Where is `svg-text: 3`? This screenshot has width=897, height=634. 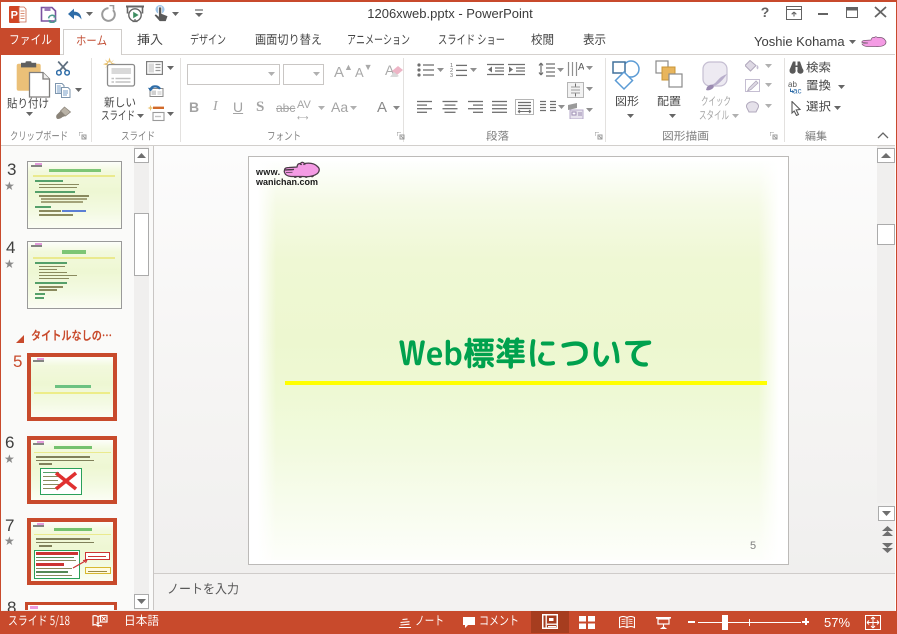 svg-text: 3 is located at coordinates (451, 75).